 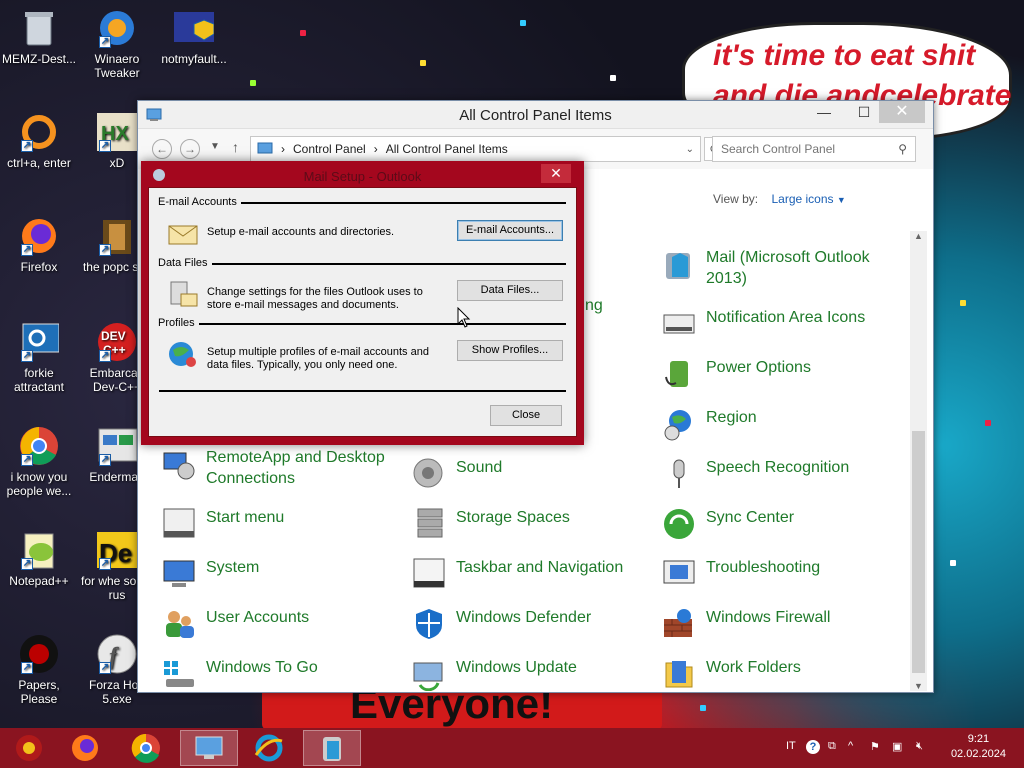 What do you see at coordinates (39, 692) in the screenshot?
I see `desktop-icon-label: Papers, Please` at bounding box center [39, 692].